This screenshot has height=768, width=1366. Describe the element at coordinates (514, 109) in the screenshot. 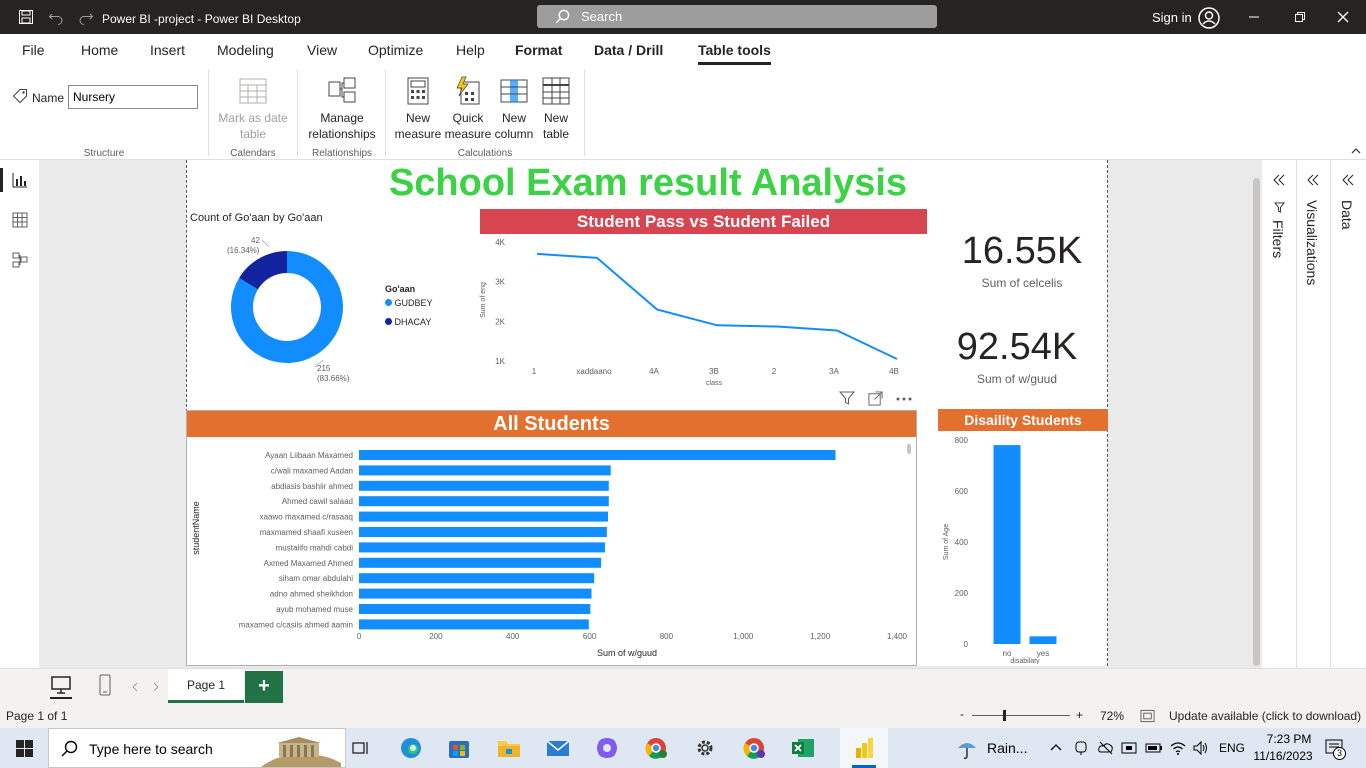

I see `new-column-button: New column` at that location.